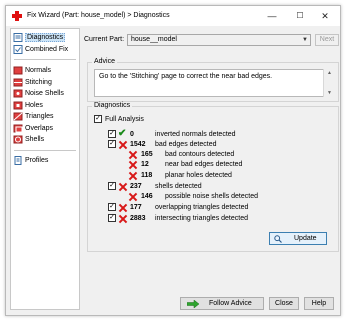  What do you see at coordinates (178, 186) in the screenshot?
I see `row-label: shells detected` at bounding box center [178, 186].